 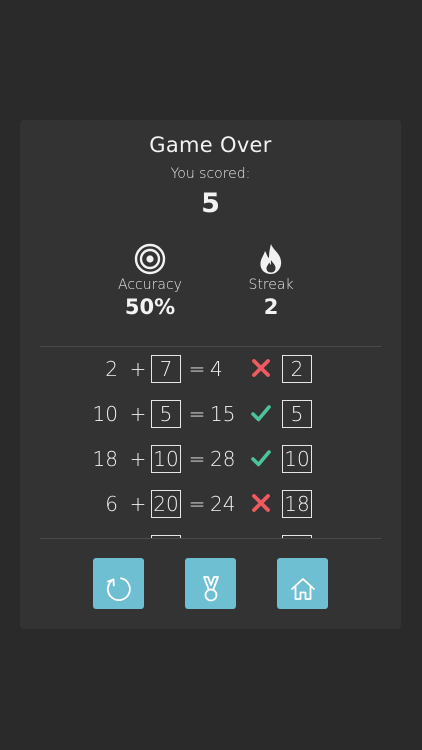 What do you see at coordinates (223, 459) in the screenshot?
I see `result-value: 28` at bounding box center [223, 459].